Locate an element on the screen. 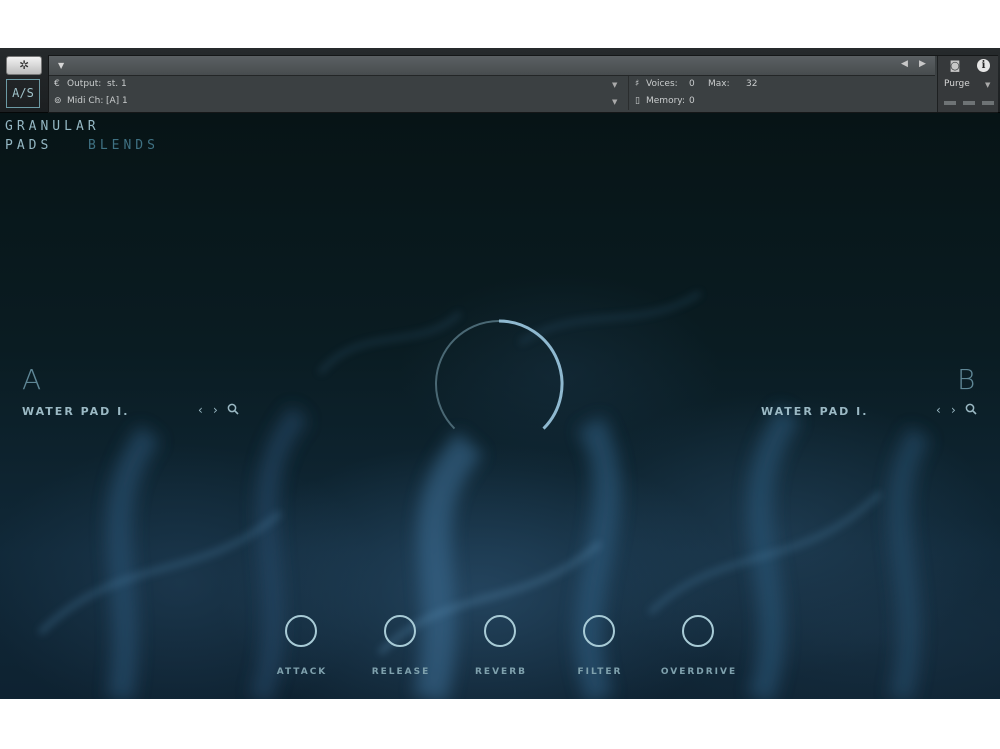 The width and height of the screenshot is (1000, 749). instrument-title-bar: ▼ ◀ ▶ is located at coordinates (492, 66).